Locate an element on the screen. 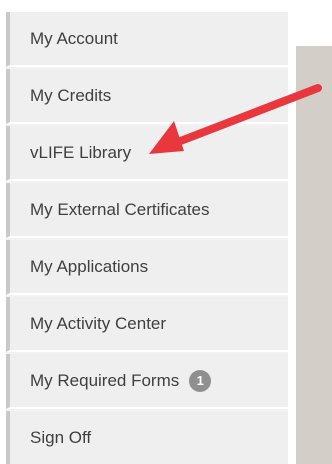 Image resolution: width=332 pixels, height=464 pixels. menu-item-label: Sign Off is located at coordinates (61, 437).